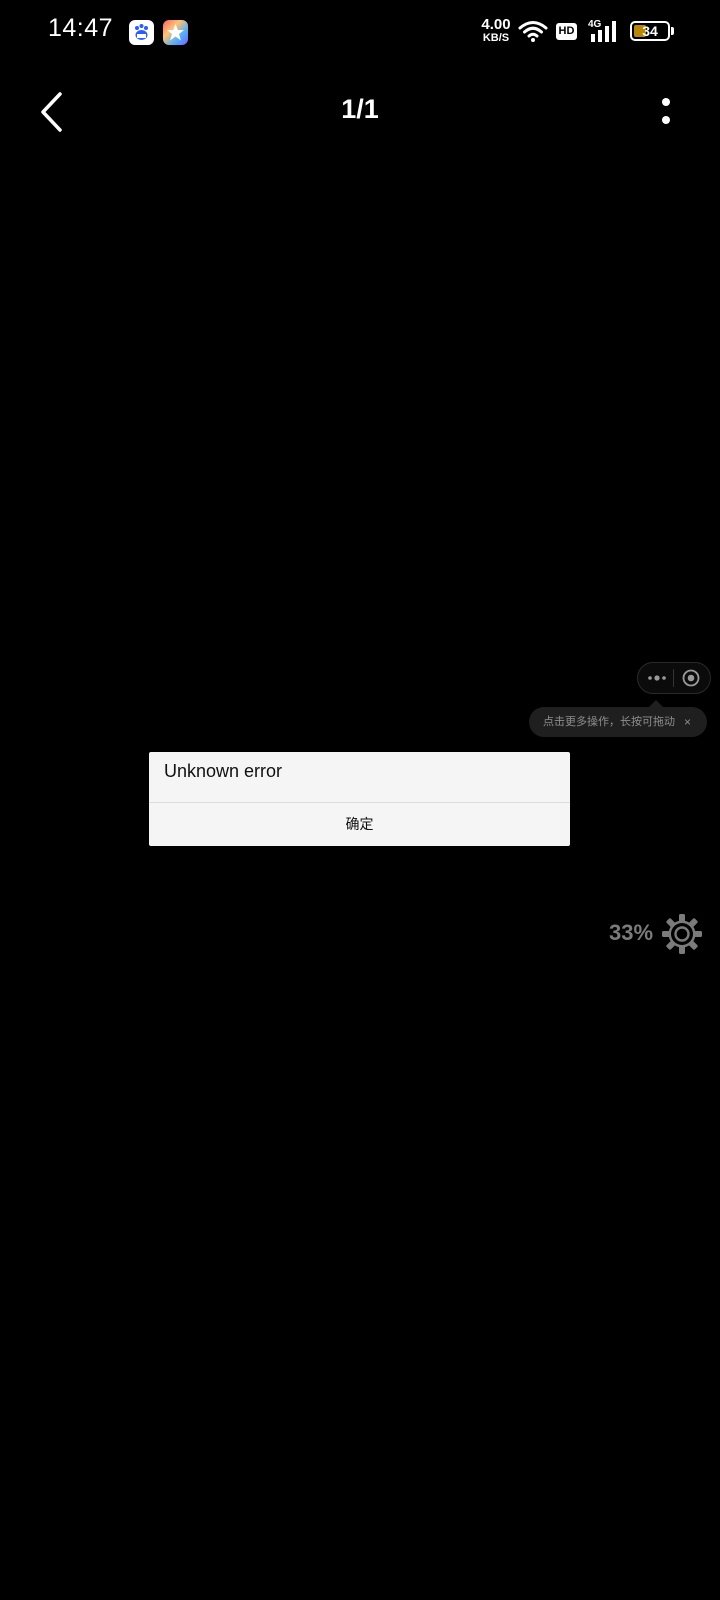 This screenshot has width=720, height=1600. I want to click on capsule-divider, so click(673, 678).